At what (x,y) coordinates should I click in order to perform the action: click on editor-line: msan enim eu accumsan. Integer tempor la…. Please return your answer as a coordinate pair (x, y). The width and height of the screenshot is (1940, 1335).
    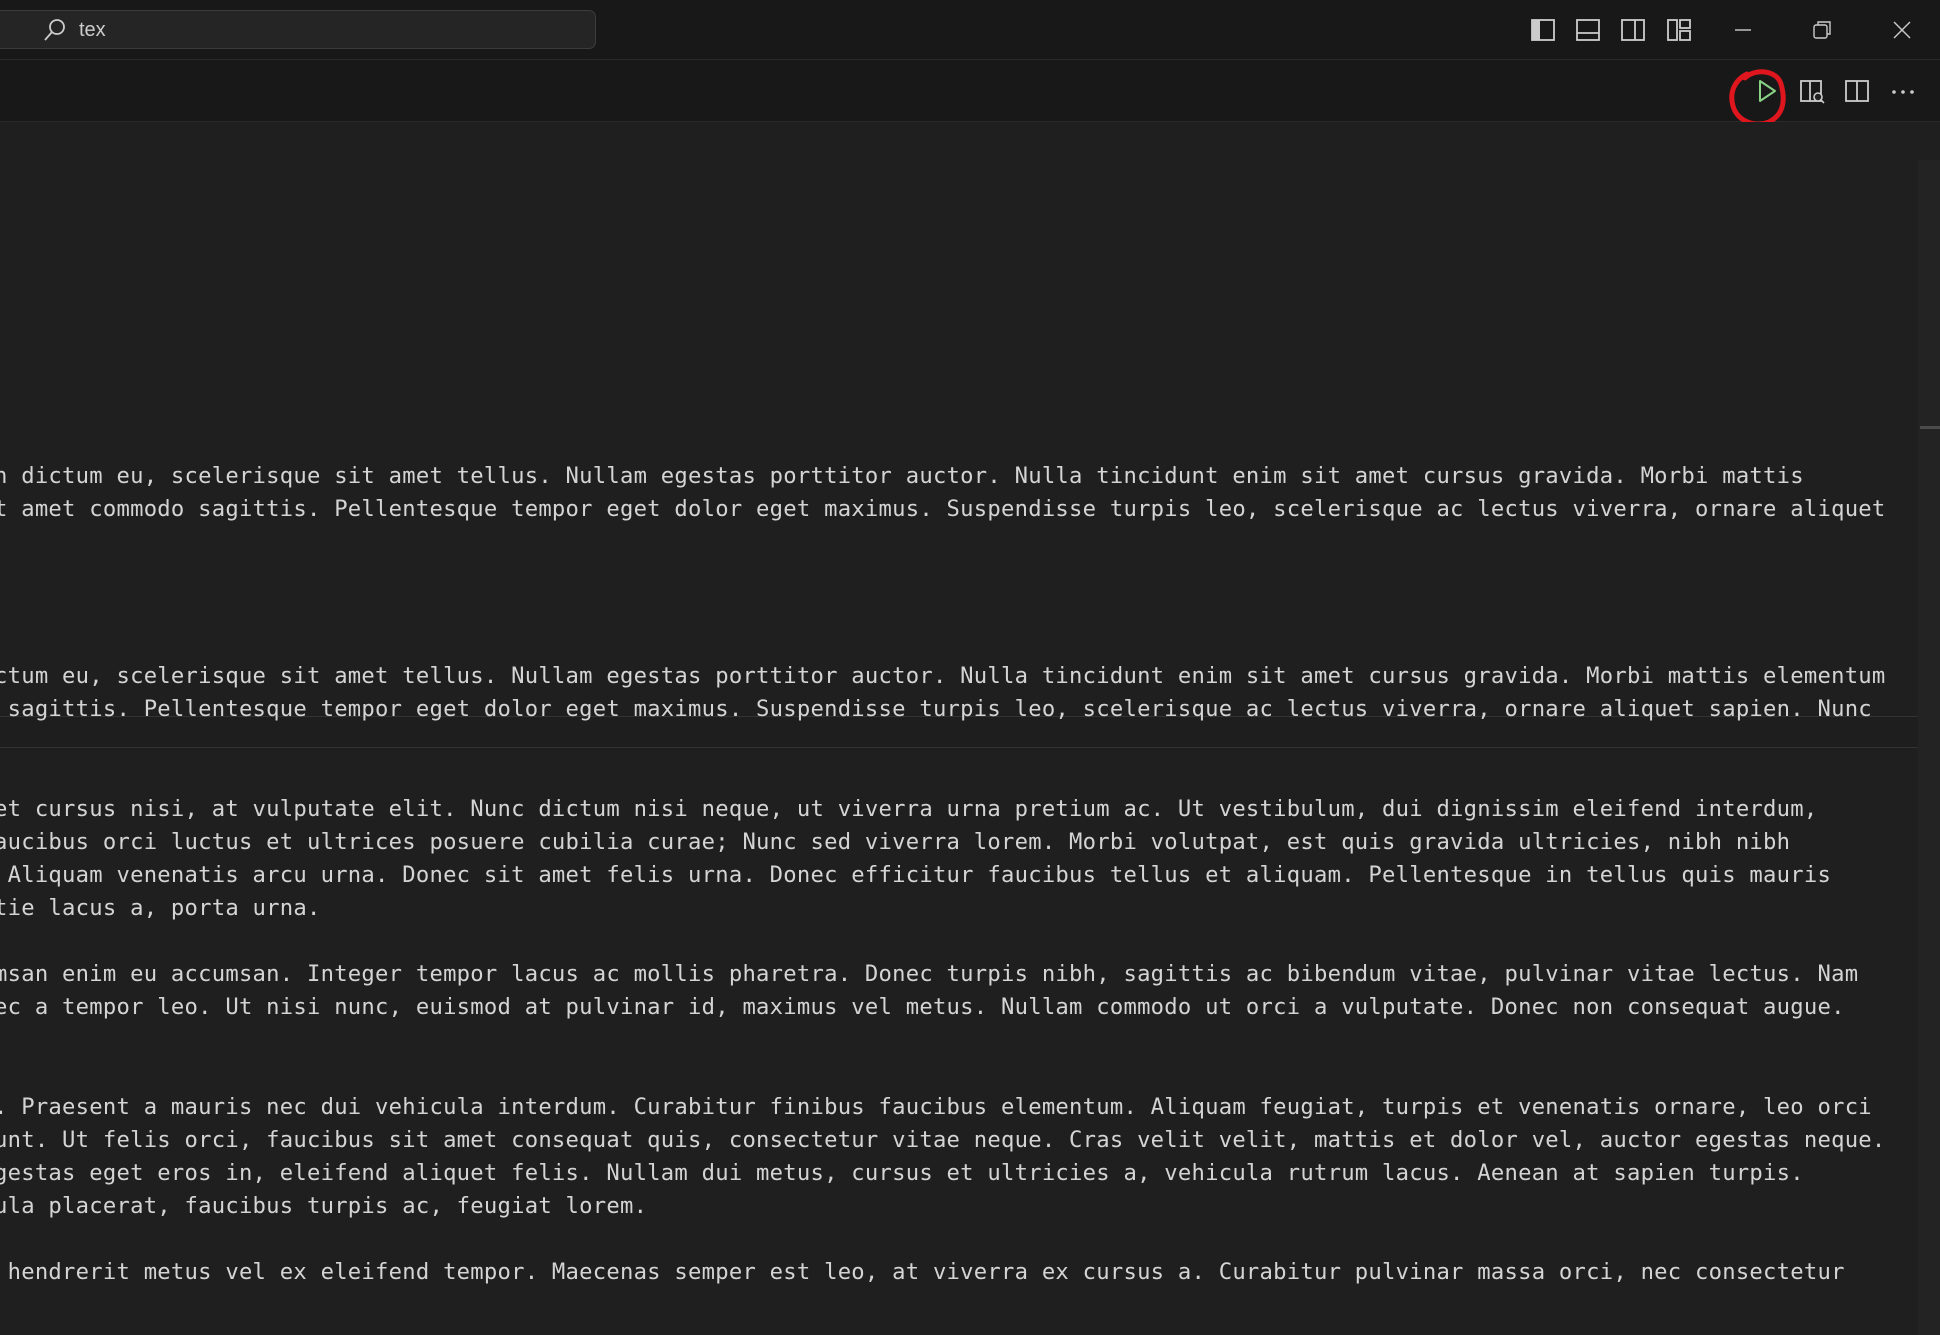
    Looking at the image, I should click on (929, 974).